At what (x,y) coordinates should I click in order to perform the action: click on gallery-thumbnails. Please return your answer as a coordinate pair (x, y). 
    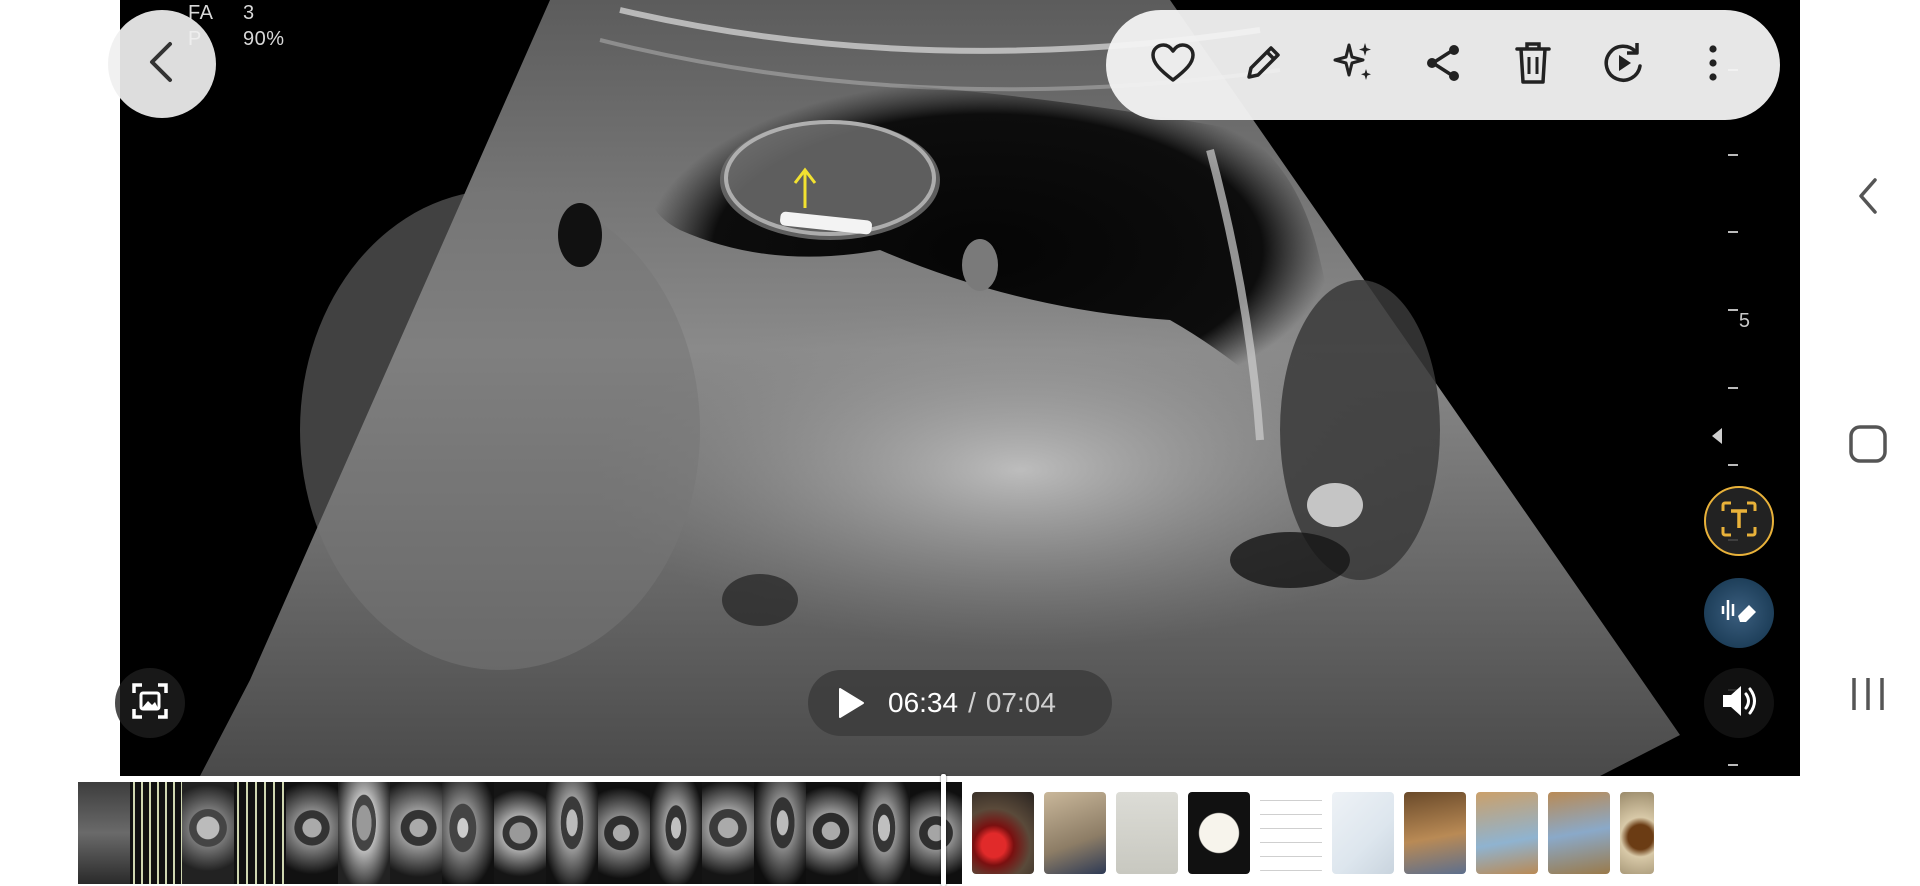
    Looking at the image, I should click on (1318, 833).